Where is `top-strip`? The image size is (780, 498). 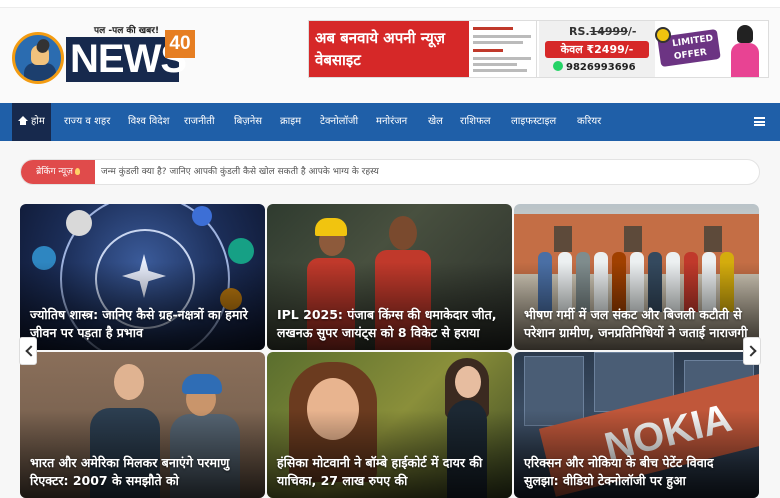
top-strip is located at coordinates (390, 4).